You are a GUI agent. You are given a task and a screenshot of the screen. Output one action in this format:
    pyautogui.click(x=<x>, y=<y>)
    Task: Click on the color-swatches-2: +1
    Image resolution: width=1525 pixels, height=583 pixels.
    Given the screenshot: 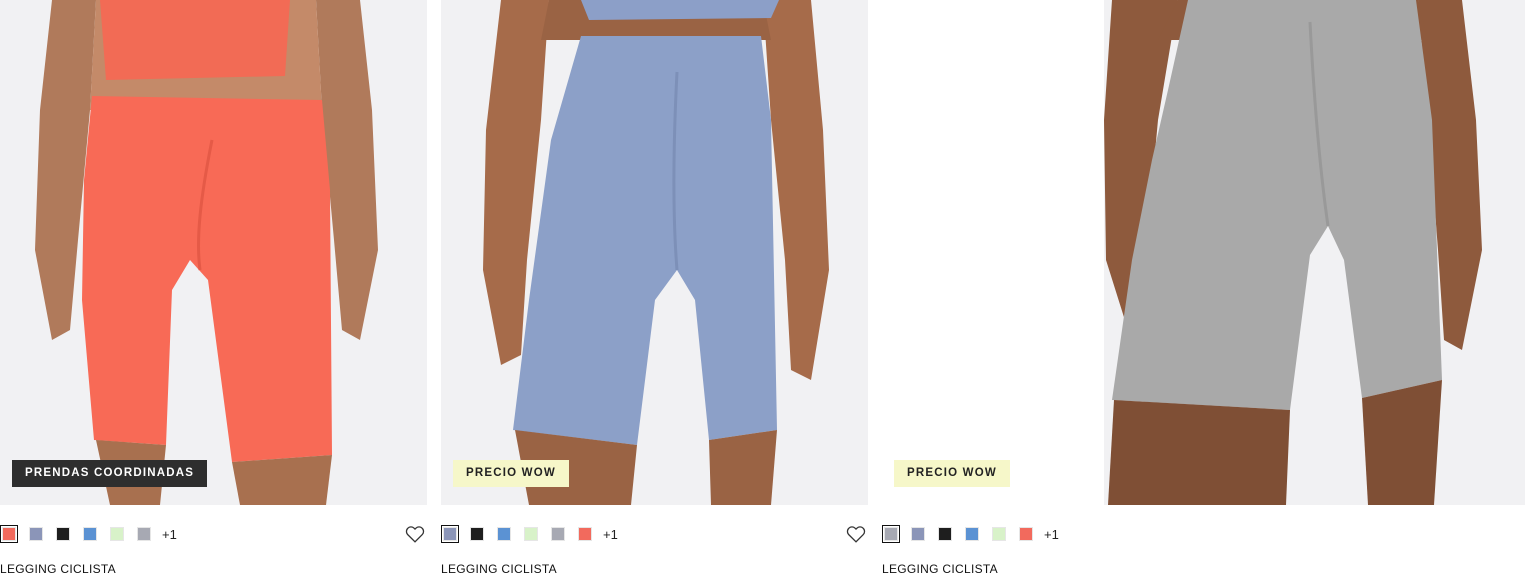 What is the action you would take?
    pyautogui.click(x=529, y=534)
    